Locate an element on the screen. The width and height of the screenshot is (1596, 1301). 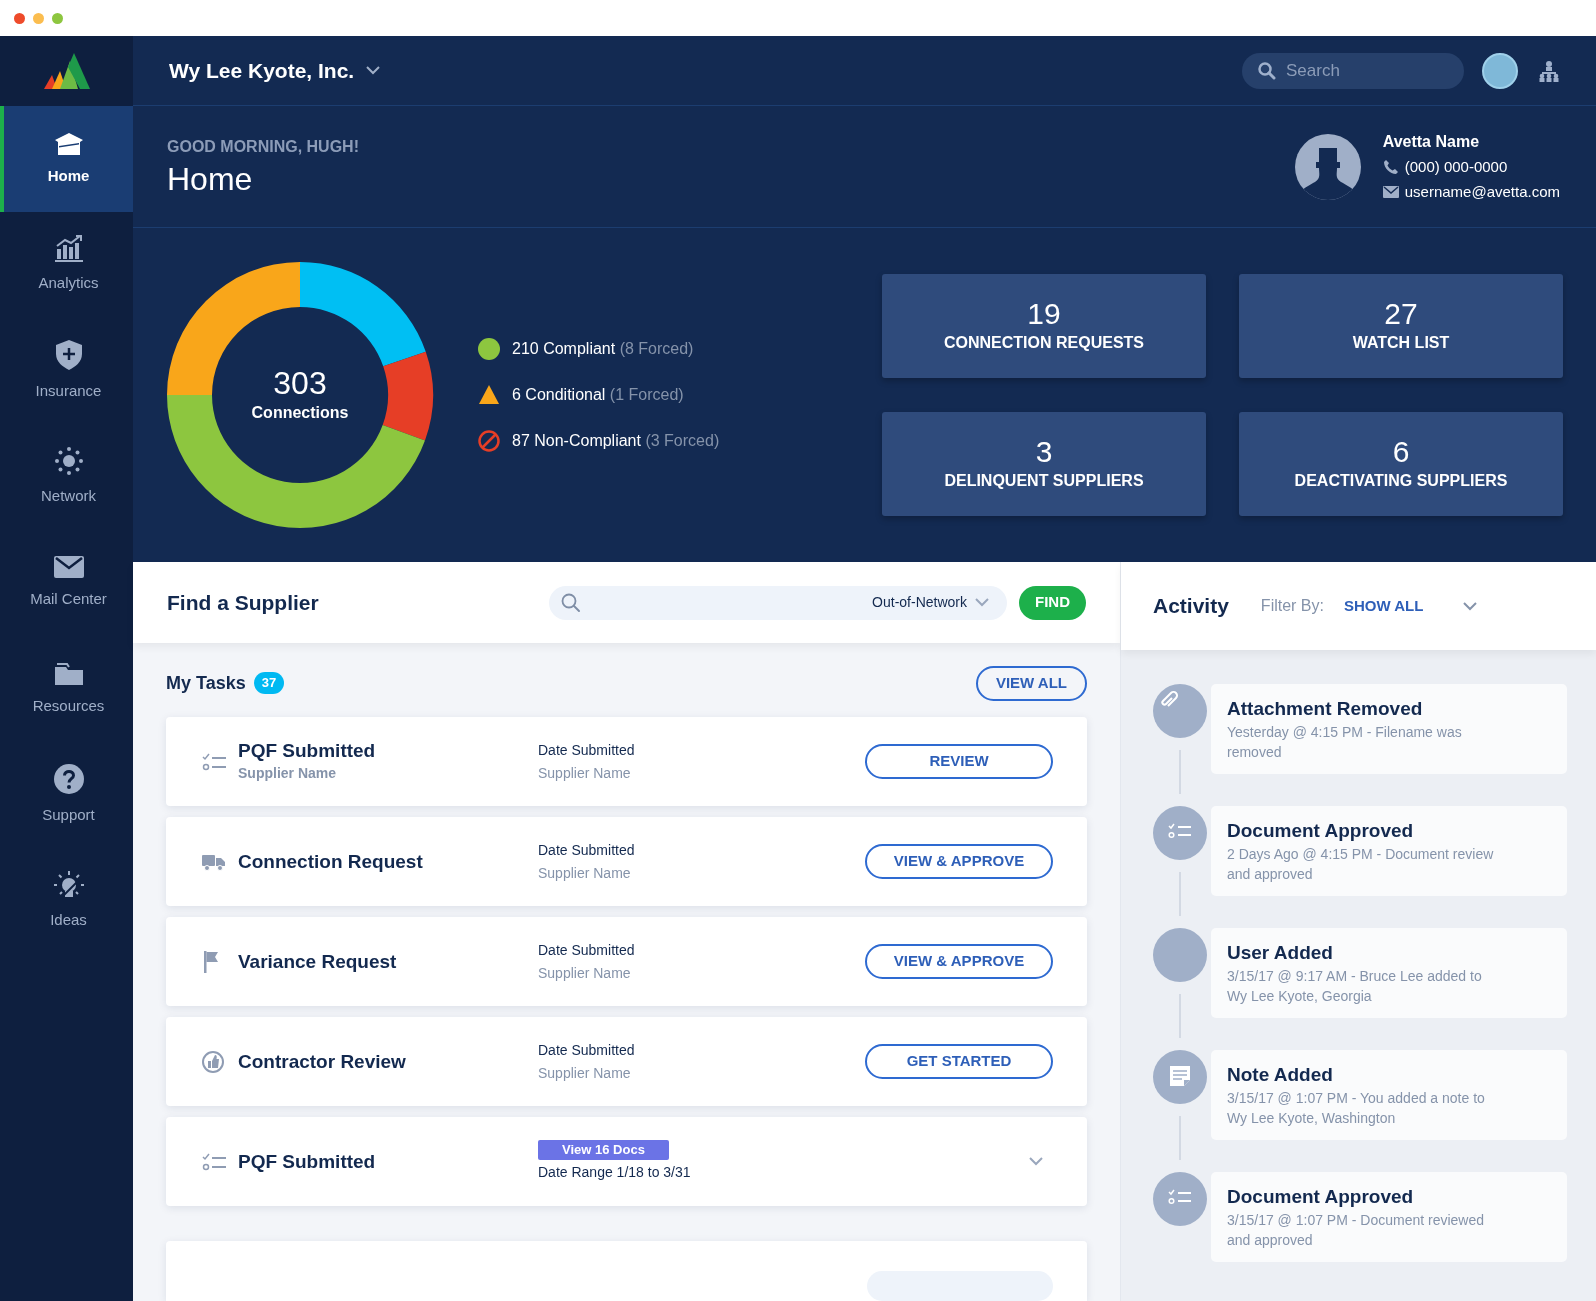
search-field: Search is located at coordinates (1353, 70).